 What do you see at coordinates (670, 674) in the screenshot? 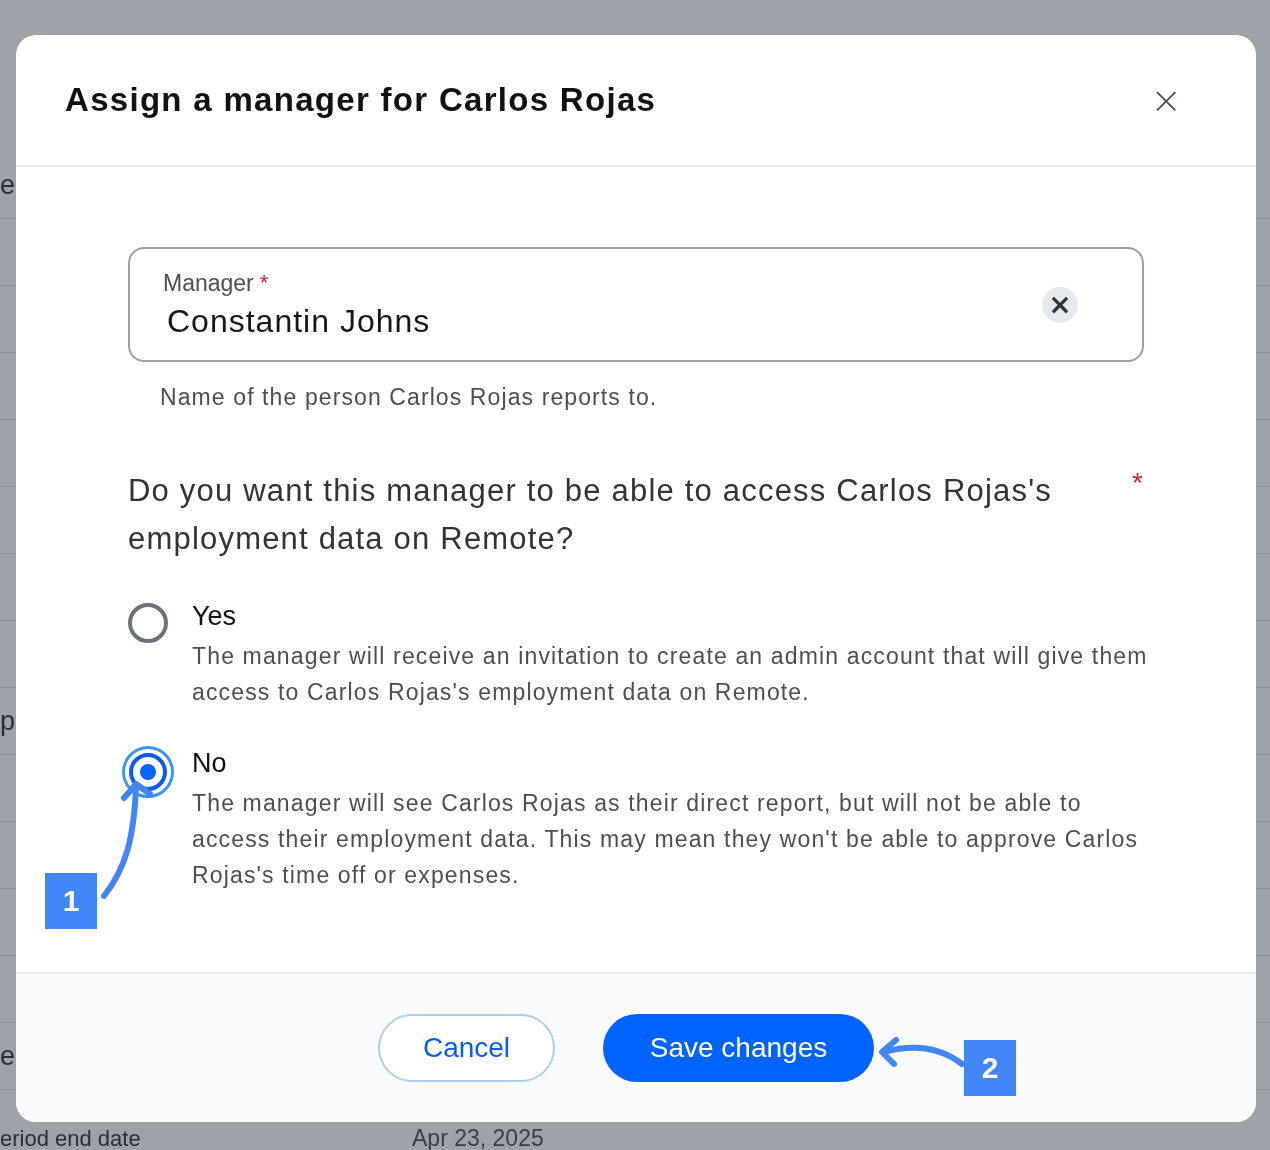
I see `option-description: The manager will receive an invitation to create an admin account that will give them access to Carlos Rojas's employment data on Remote.` at bounding box center [670, 674].